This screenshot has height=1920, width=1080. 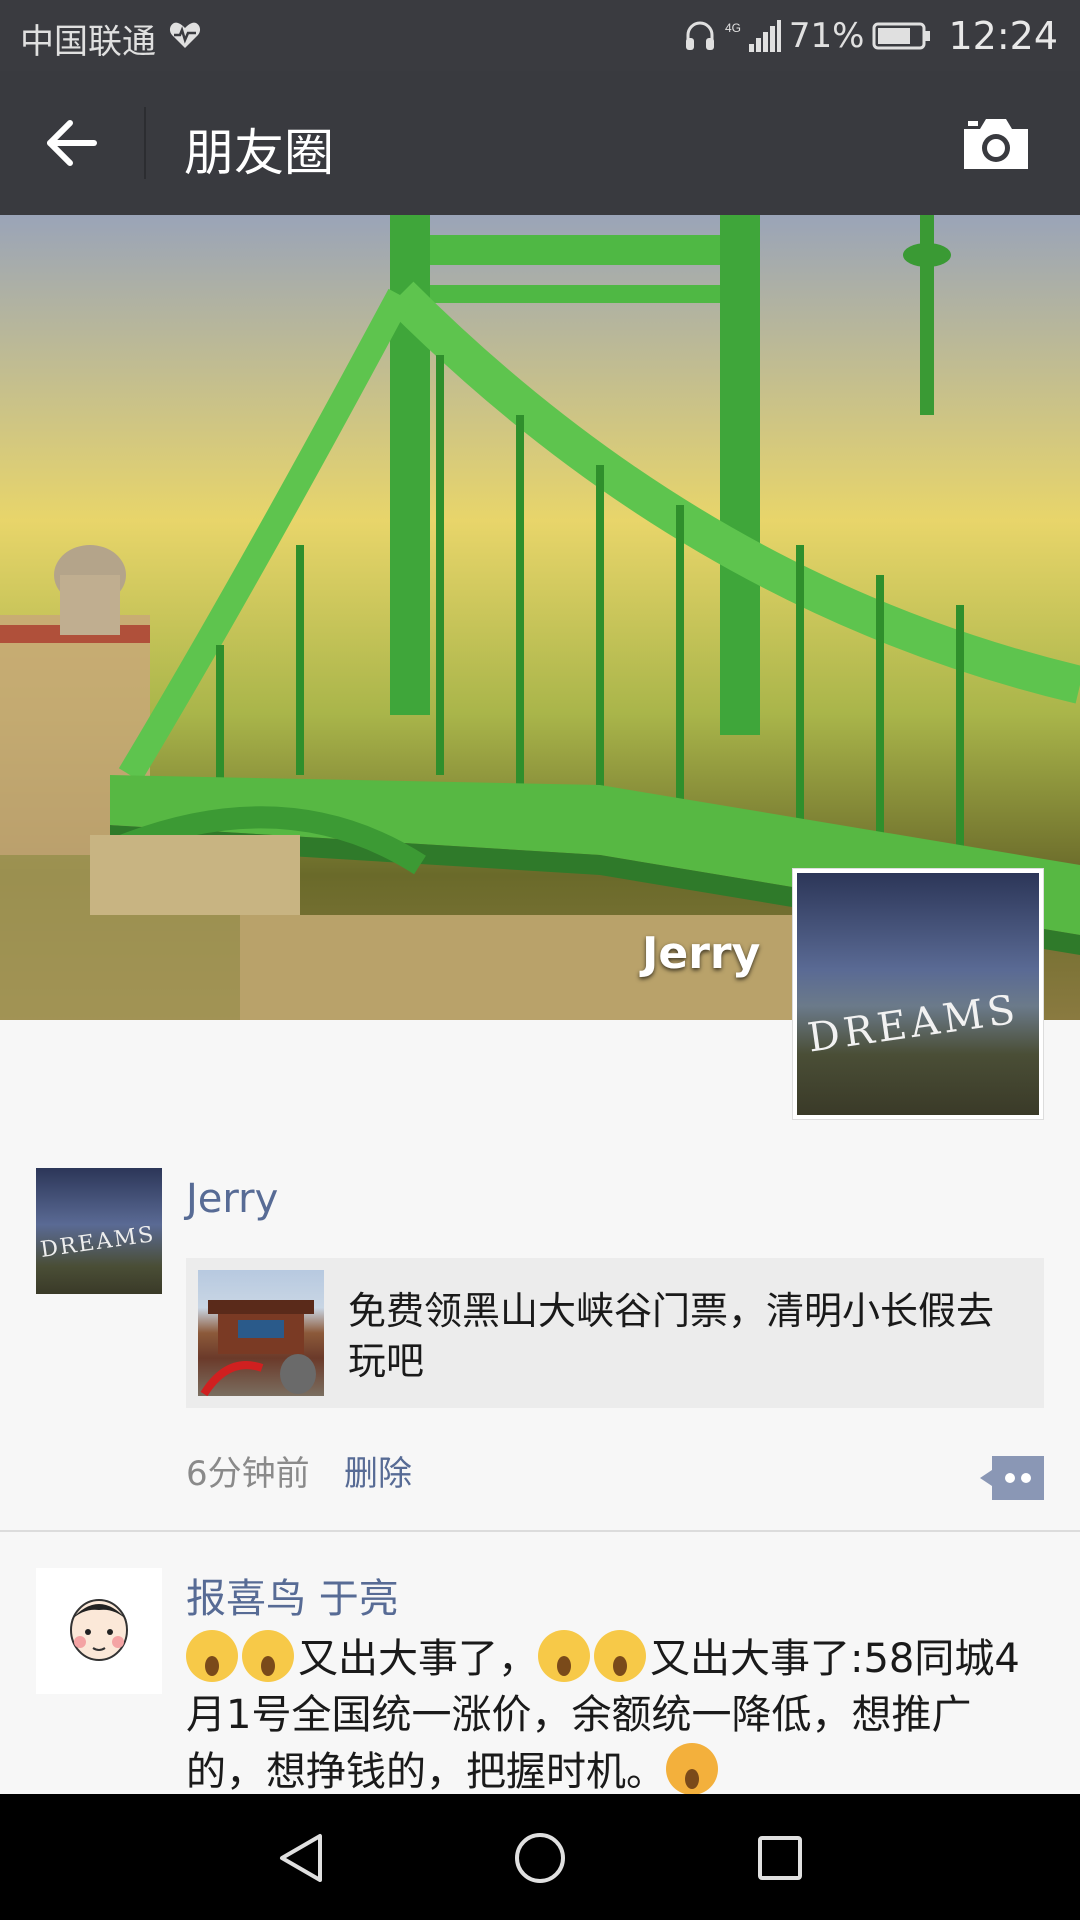 What do you see at coordinates (913, 1024) in the screenshot?
I see `avatar-dreams-text: DREAMS` at bounding box center [913, 1024].